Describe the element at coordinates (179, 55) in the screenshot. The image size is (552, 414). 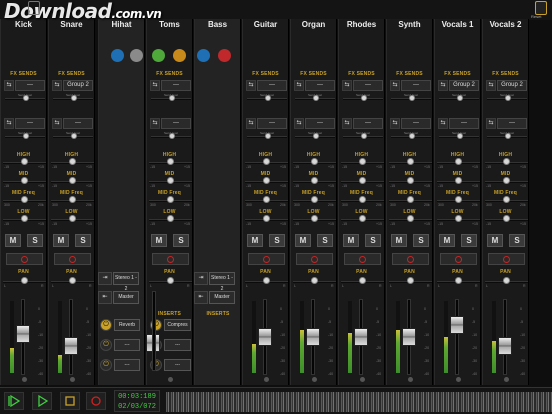
I see `color-orange-swatch` at that location.